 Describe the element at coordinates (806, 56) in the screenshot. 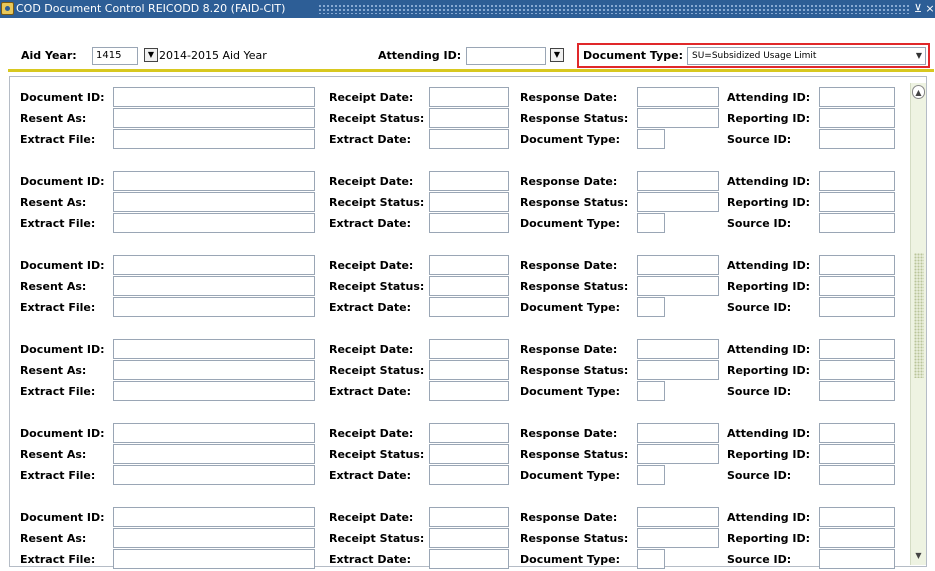

I see `document-type-select: SU=Subsidized Usage Limit ▼` at that location.